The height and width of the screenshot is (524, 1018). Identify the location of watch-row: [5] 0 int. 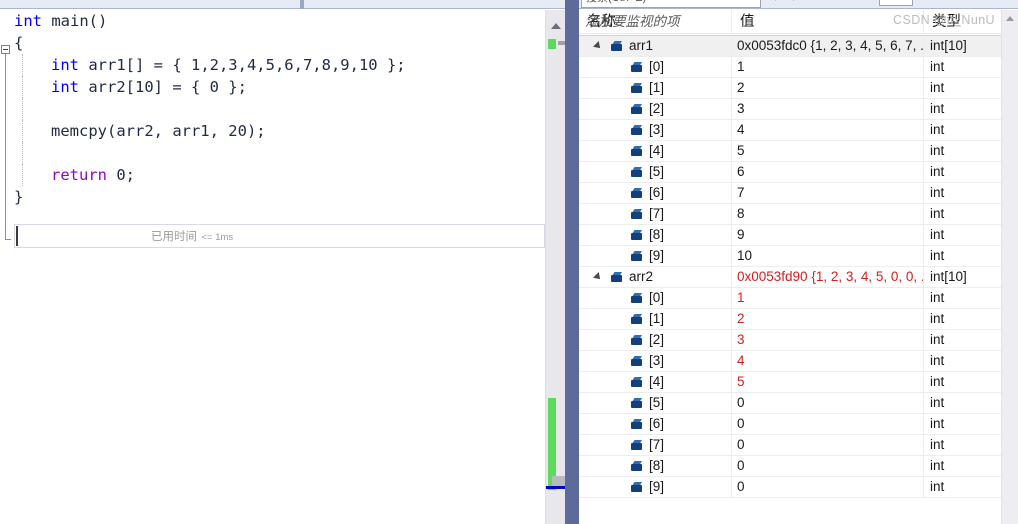
(790, 403).